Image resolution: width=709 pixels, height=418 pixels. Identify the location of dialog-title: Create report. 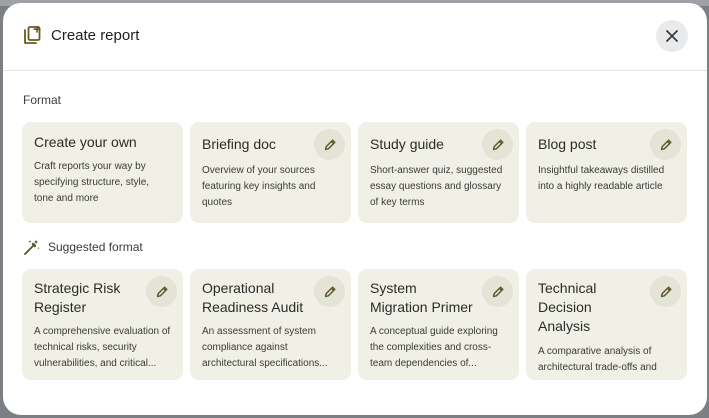
(95, 35).